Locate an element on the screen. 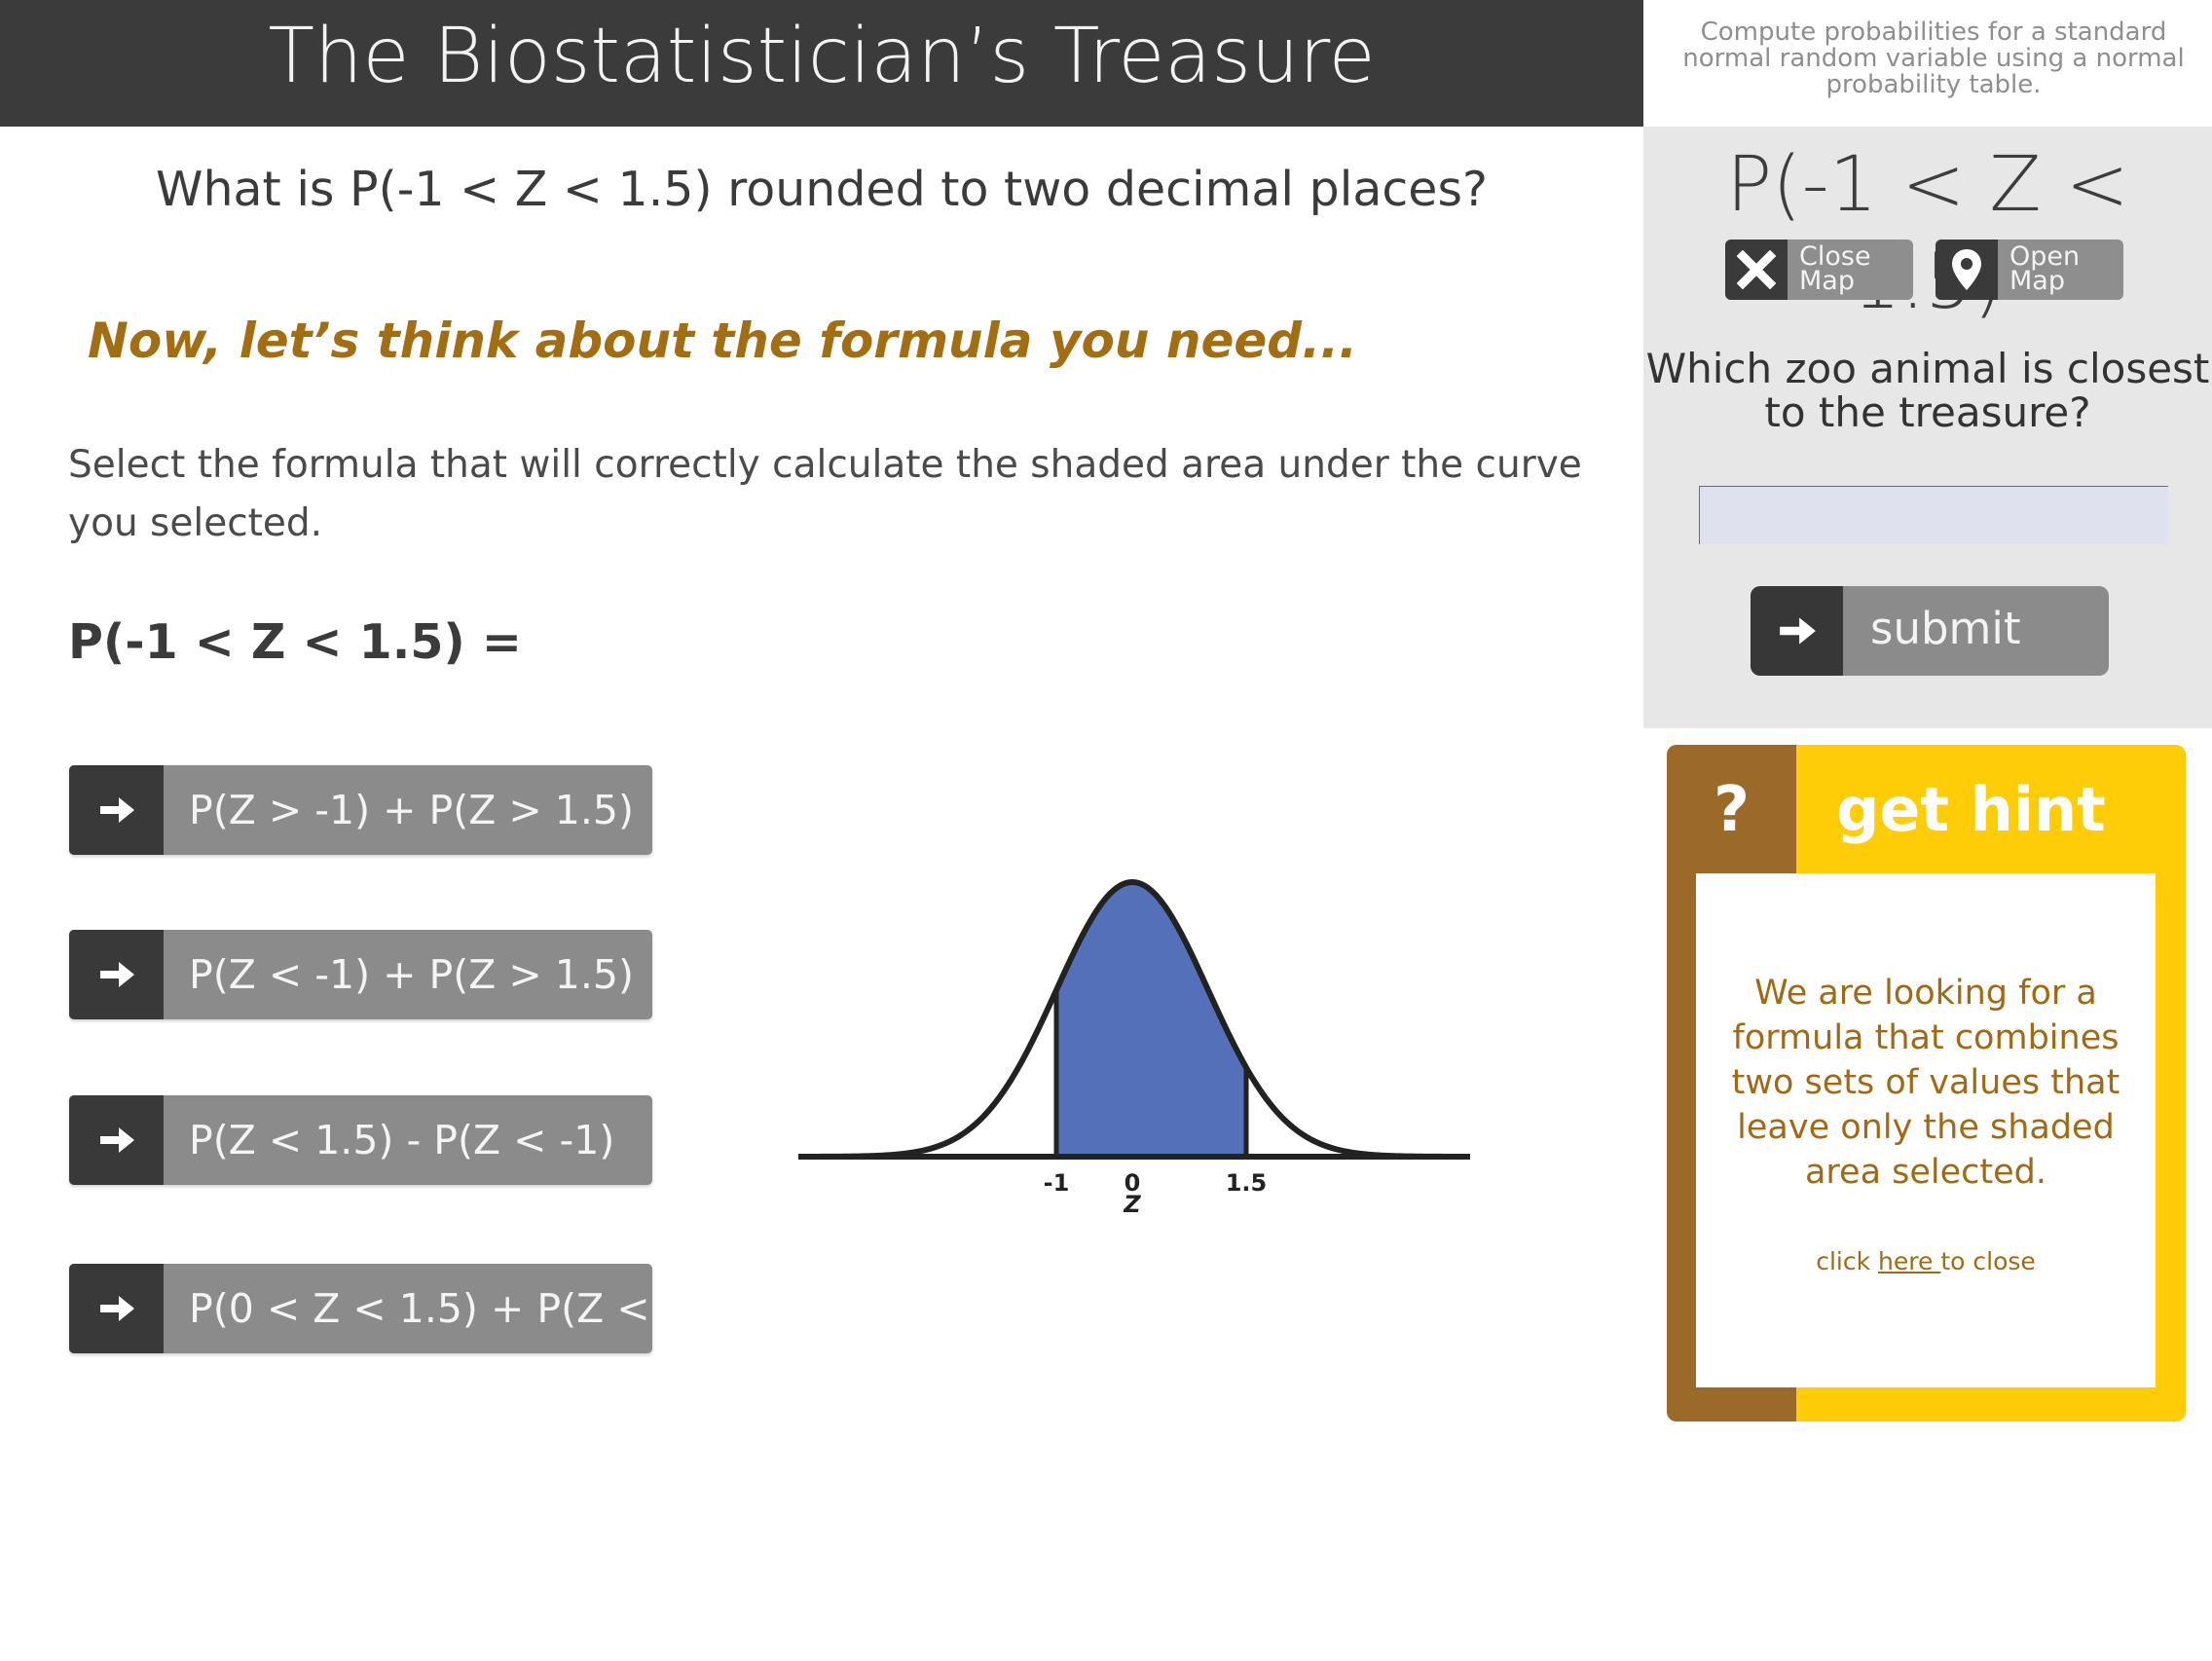  map-pin-icon is located at coordinates (1967, 270).